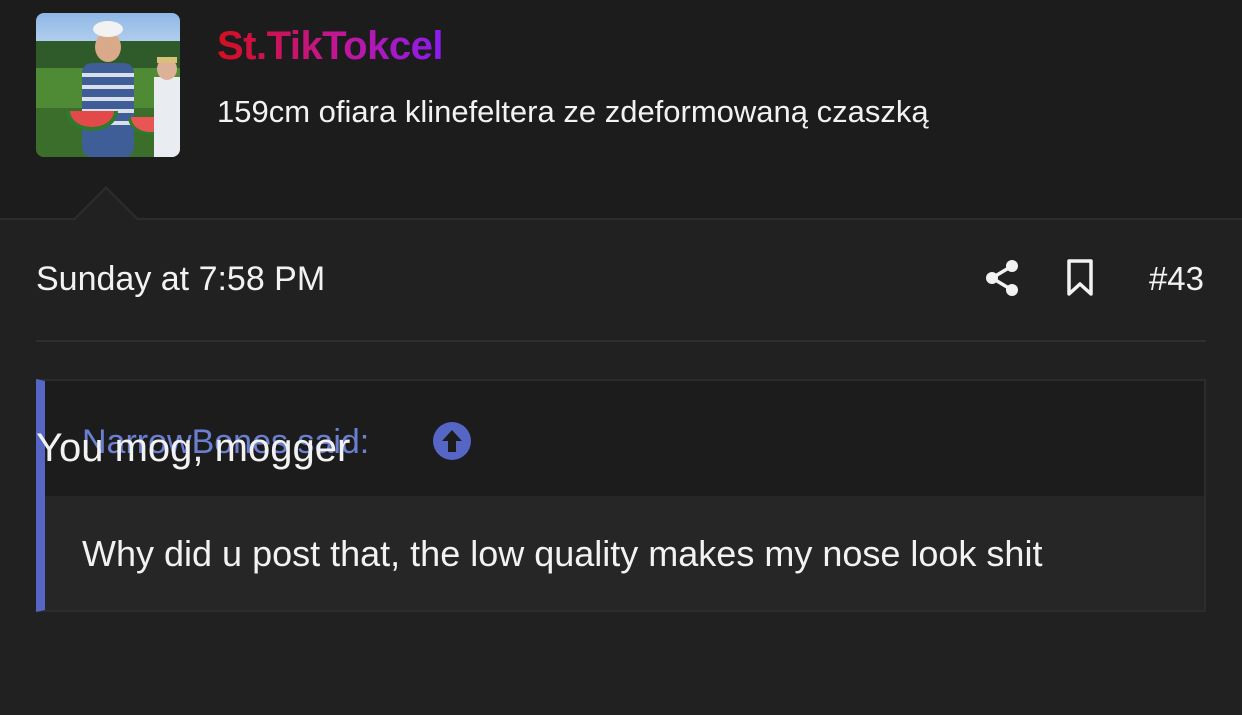  I want to click on bookmark-icon, so click(1080, 278).